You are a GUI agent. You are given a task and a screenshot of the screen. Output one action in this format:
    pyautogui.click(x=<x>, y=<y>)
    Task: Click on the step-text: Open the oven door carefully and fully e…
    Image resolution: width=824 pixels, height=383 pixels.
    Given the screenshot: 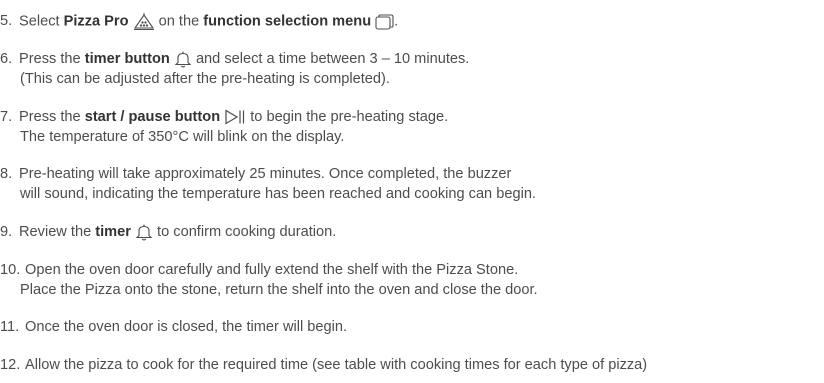 What is the action you would take?
    pyautogui.click(x=272, y=270)
    